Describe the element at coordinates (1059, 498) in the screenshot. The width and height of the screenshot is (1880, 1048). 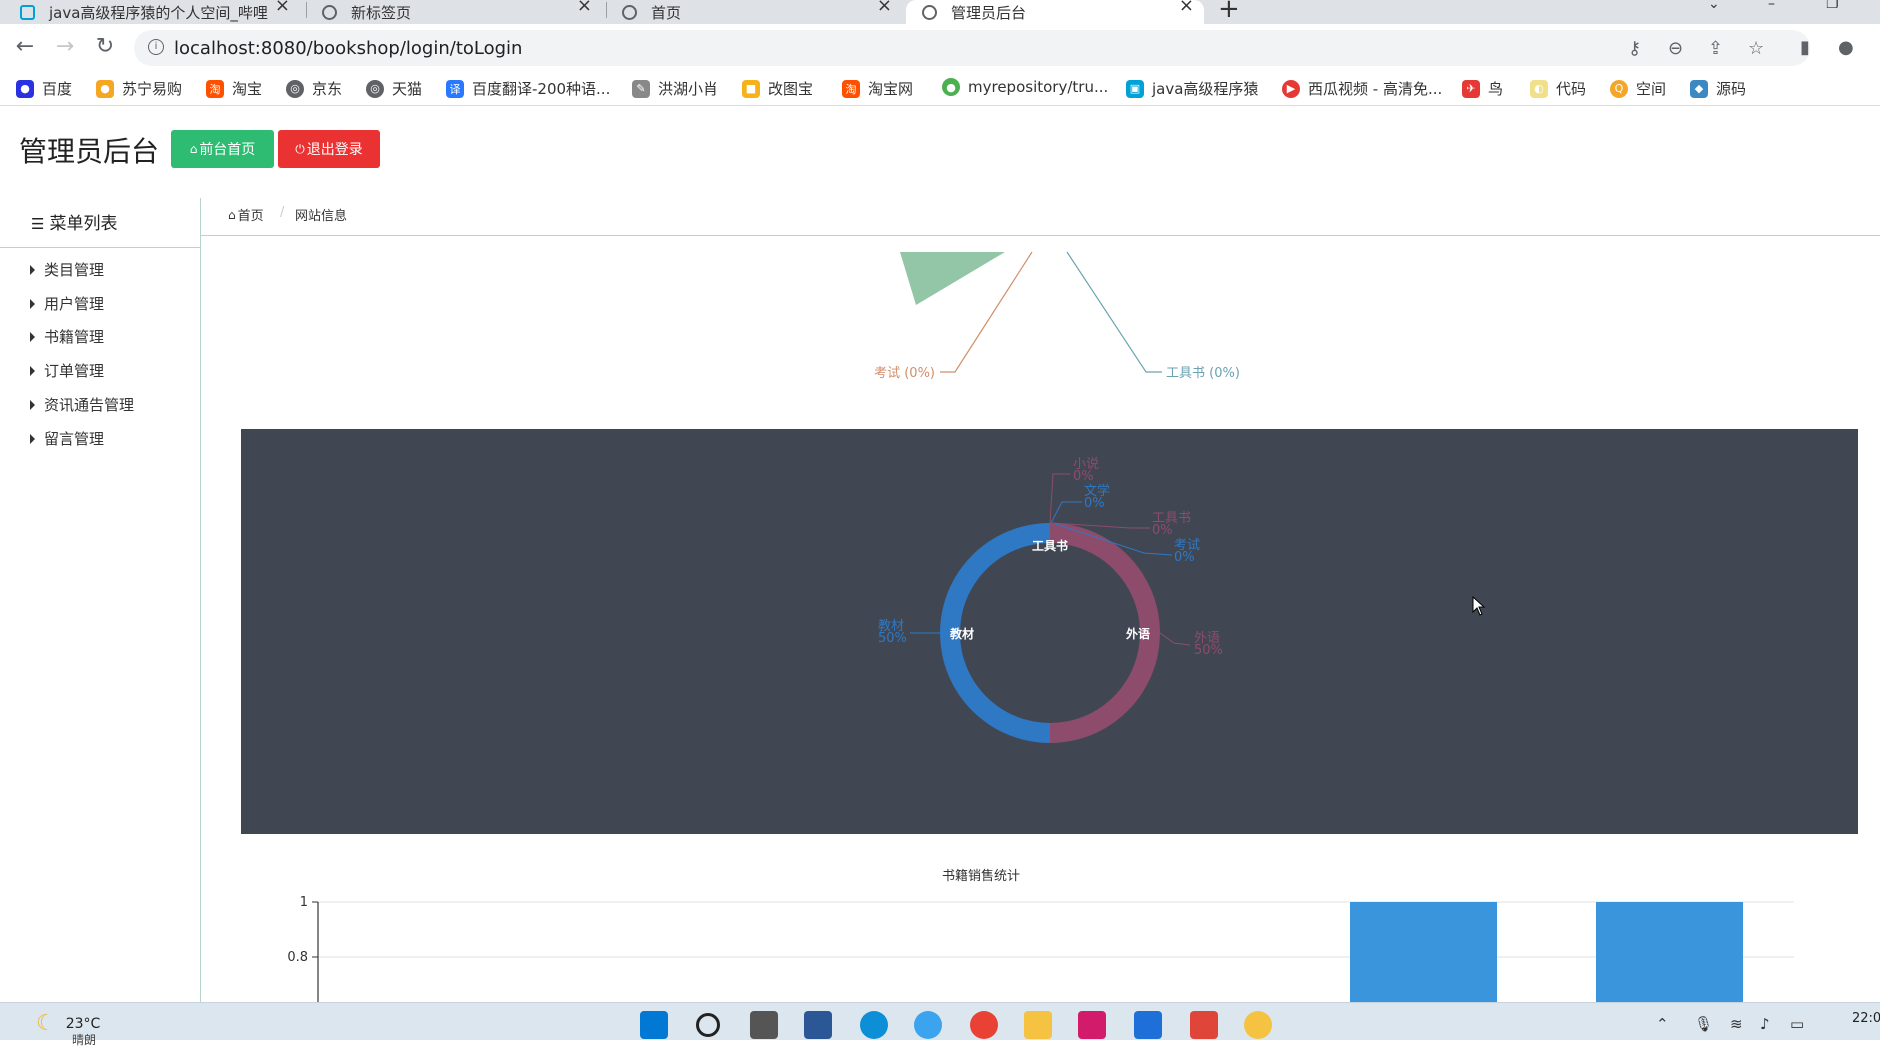
I see `donut-leader-line` at that location.